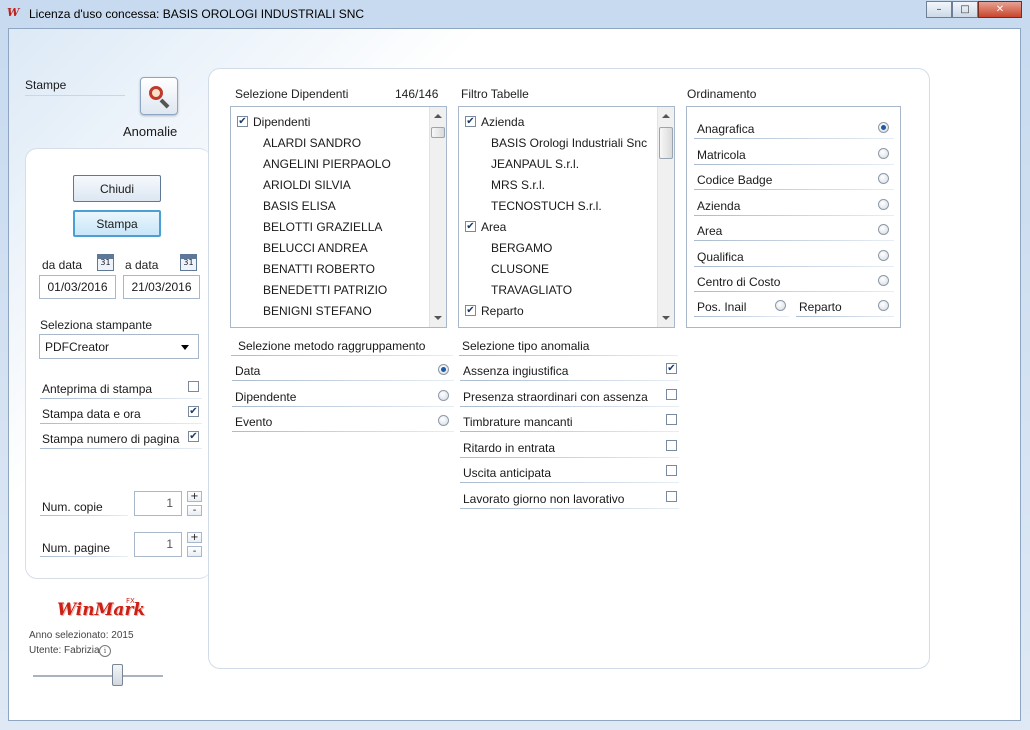  What do you see at coordinates (117, 675) in the screenshot?
I see `zoom-slider-thumb` at bounding box center [117, 675].